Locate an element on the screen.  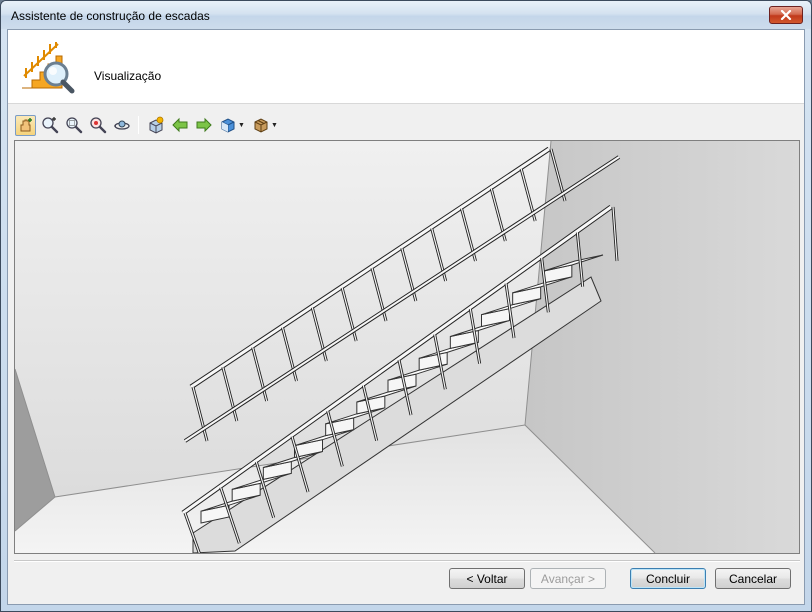
pan-button is located at coordinates (25, 125).